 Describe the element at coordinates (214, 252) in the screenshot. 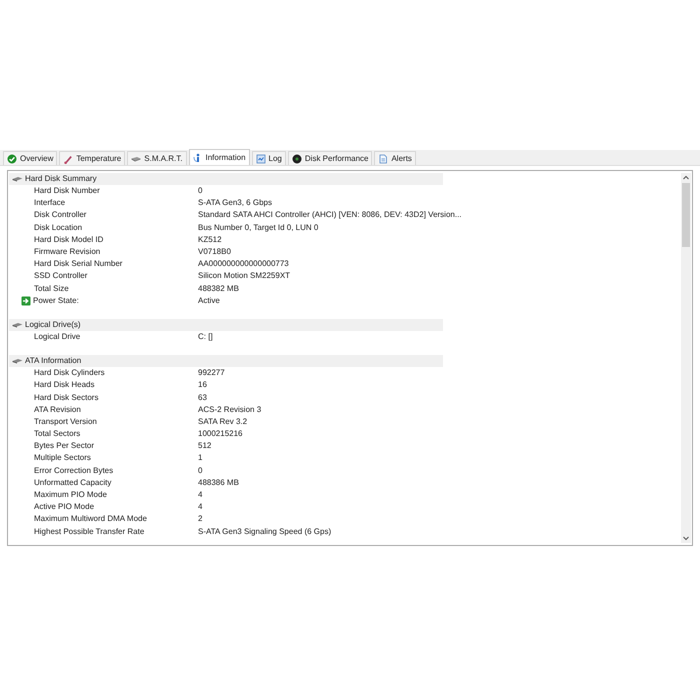

I see `property-value: V0718B0` at that location.